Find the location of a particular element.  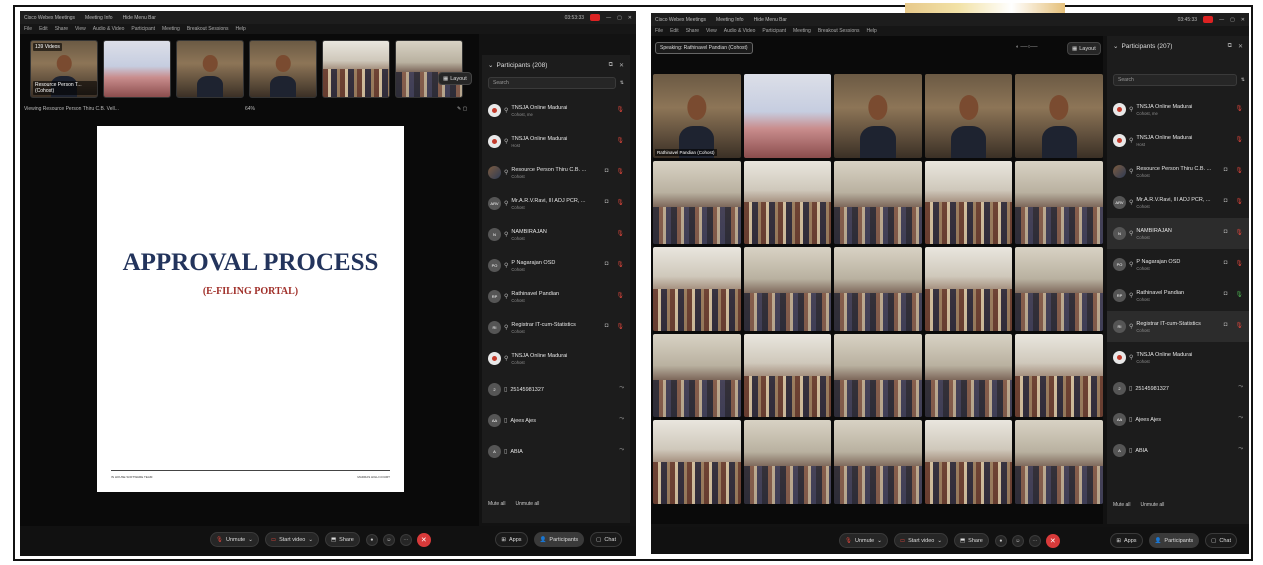

menu-item: Help is located at coordinates (872, 31).